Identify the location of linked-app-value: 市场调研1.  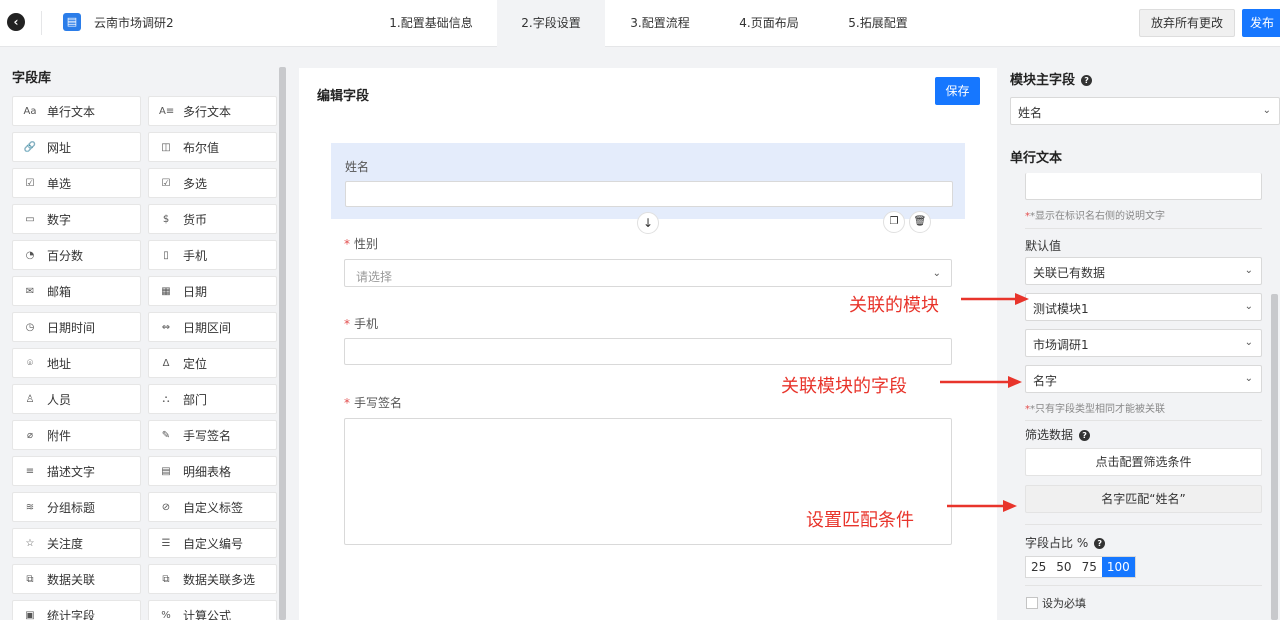
(1061, 345).